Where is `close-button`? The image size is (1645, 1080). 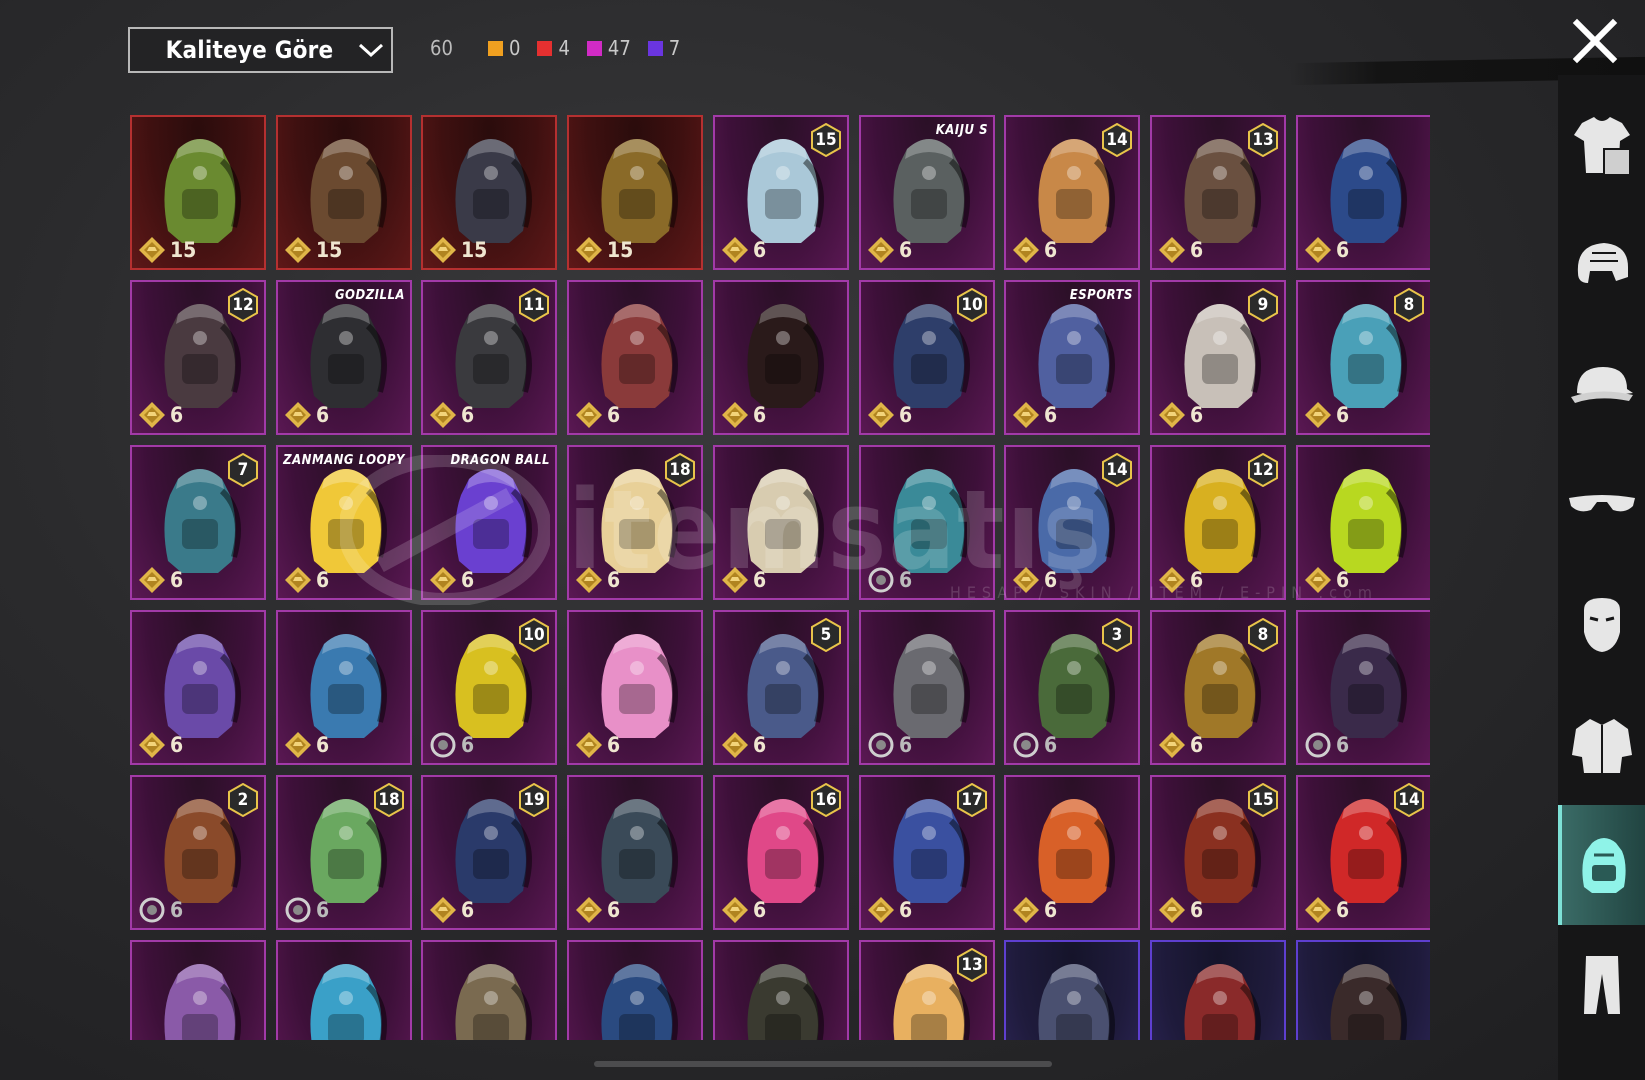 close-button is located at coordinates (1595, 41).